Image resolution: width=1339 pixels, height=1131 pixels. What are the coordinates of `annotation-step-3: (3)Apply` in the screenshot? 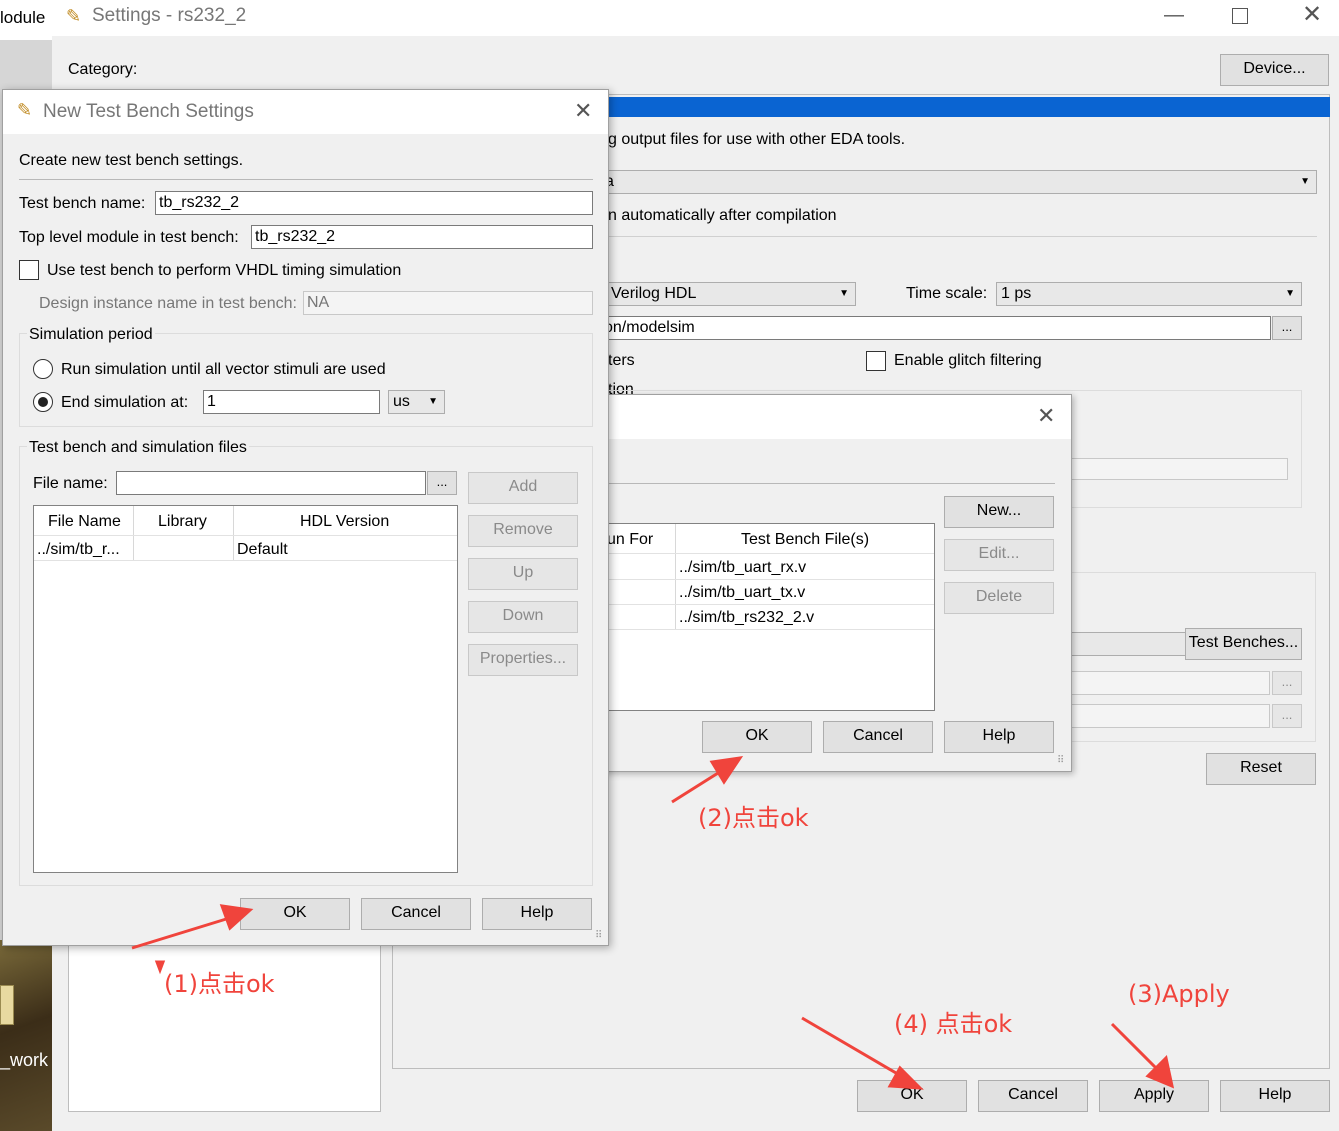 It's located at (1179, 994).